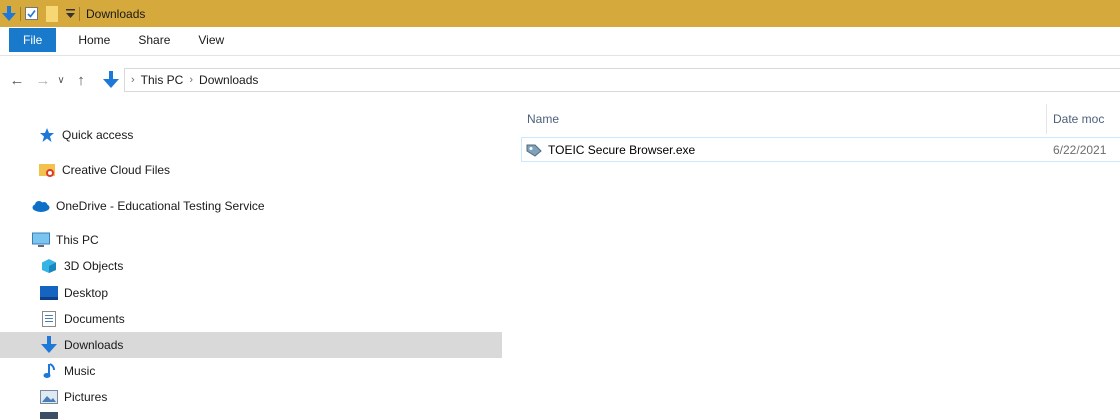  What do you see at coordinates (77, 240) in the screenshot?
I see `nav-item-label: This PC` at bounding box center [77, 240].